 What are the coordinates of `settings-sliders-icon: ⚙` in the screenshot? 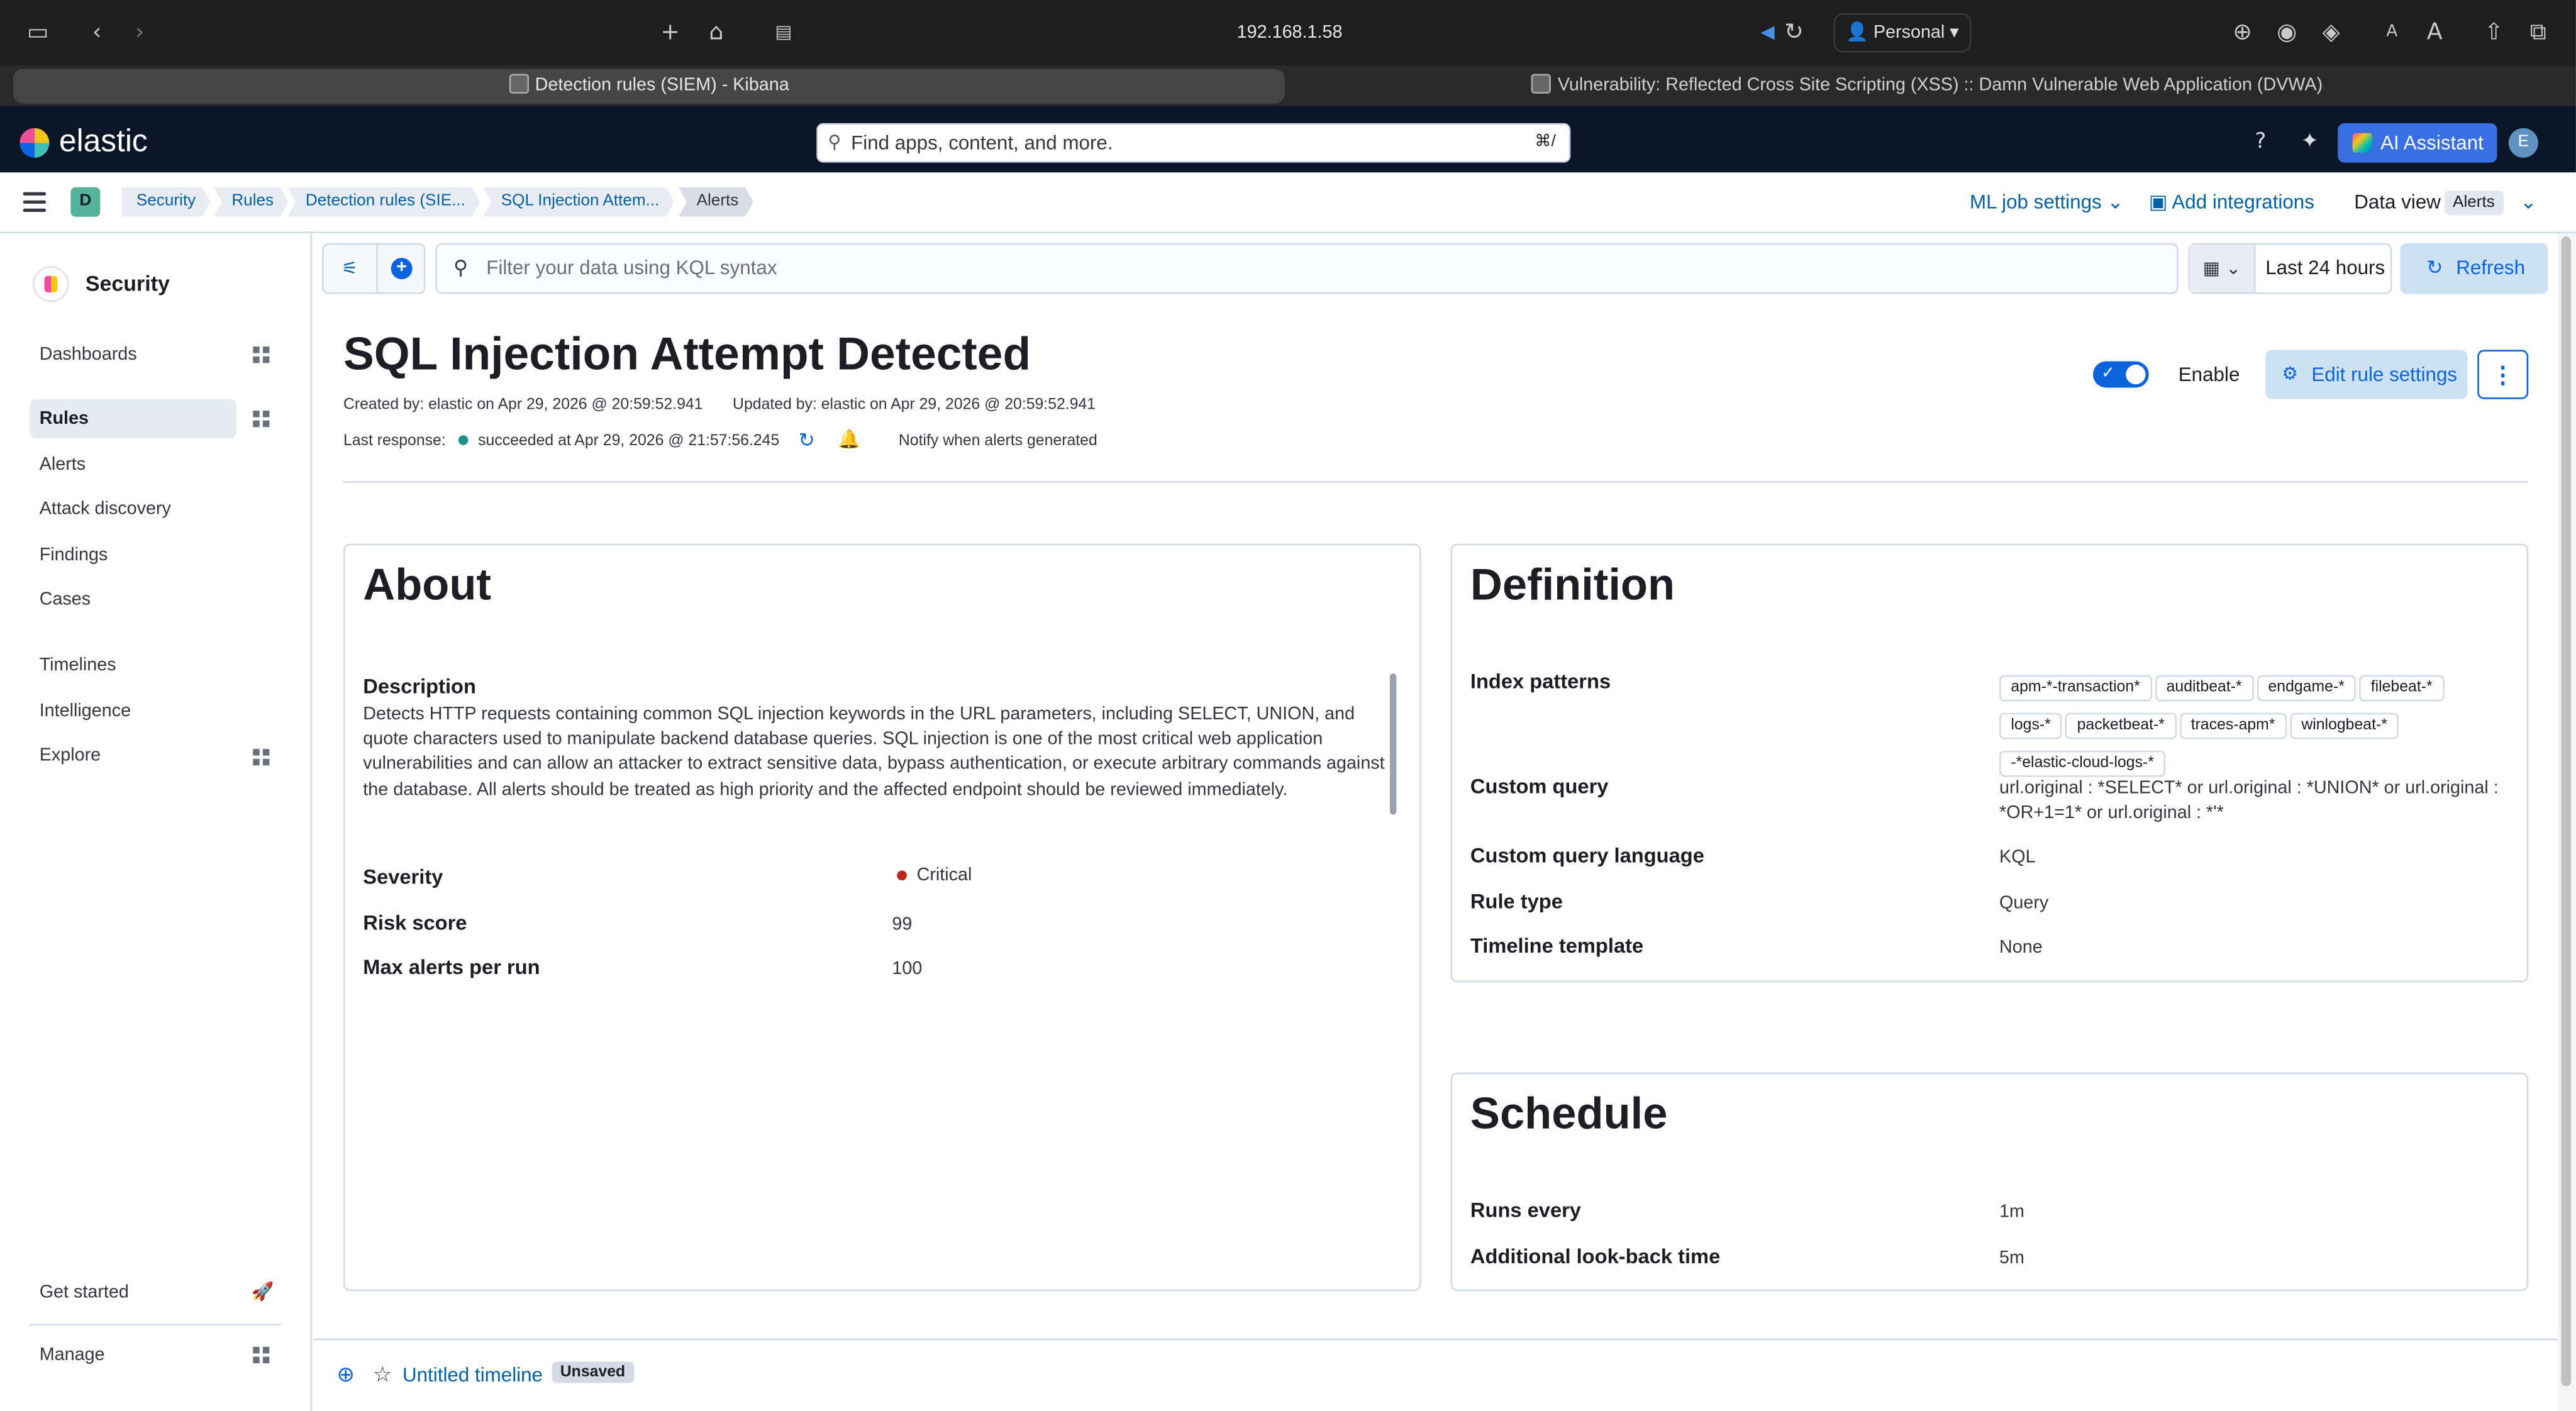 It's located at (2290, 374).